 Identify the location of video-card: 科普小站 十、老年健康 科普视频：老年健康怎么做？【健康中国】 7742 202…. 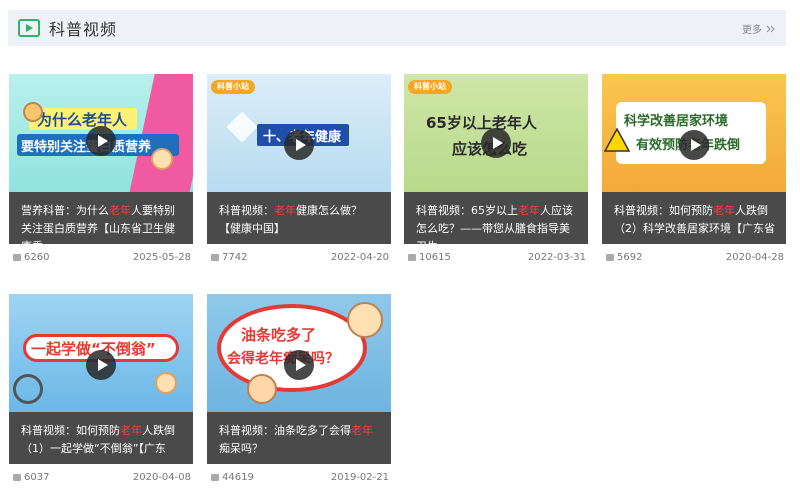
(299, 172).